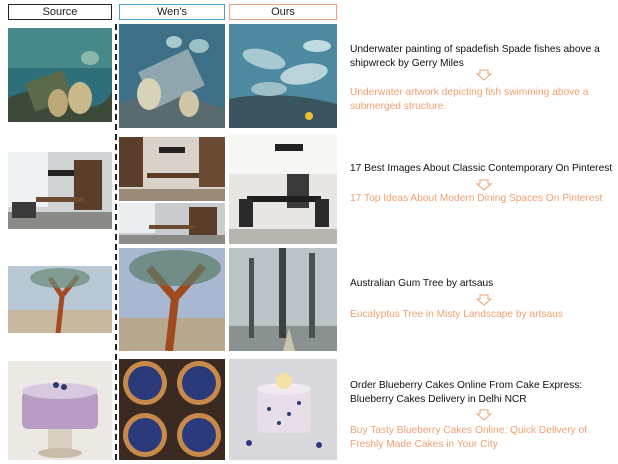  Describe the element at coordinates (484, 75) in the screenshot. I see `row1-arrow-icon` at that location.